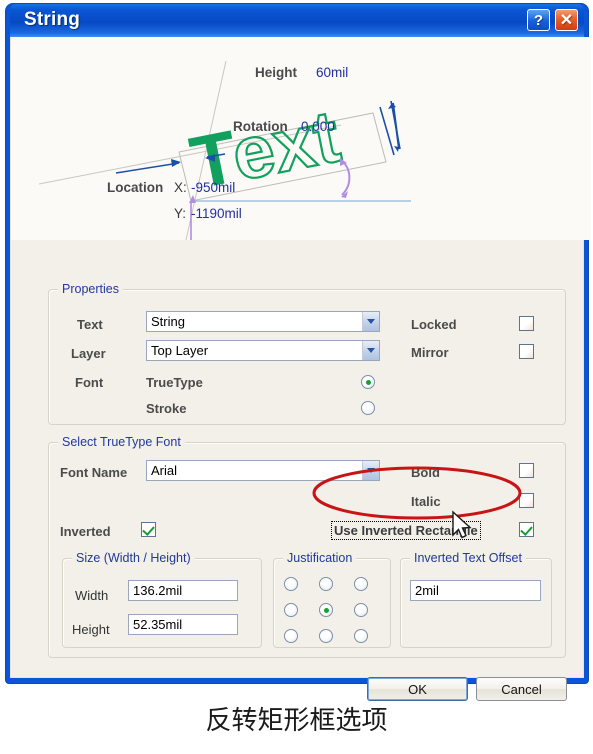 Image resolution: width=593 pixels, height=754 pixels. I want to click on locked-label: Locked, so click(434, 324).